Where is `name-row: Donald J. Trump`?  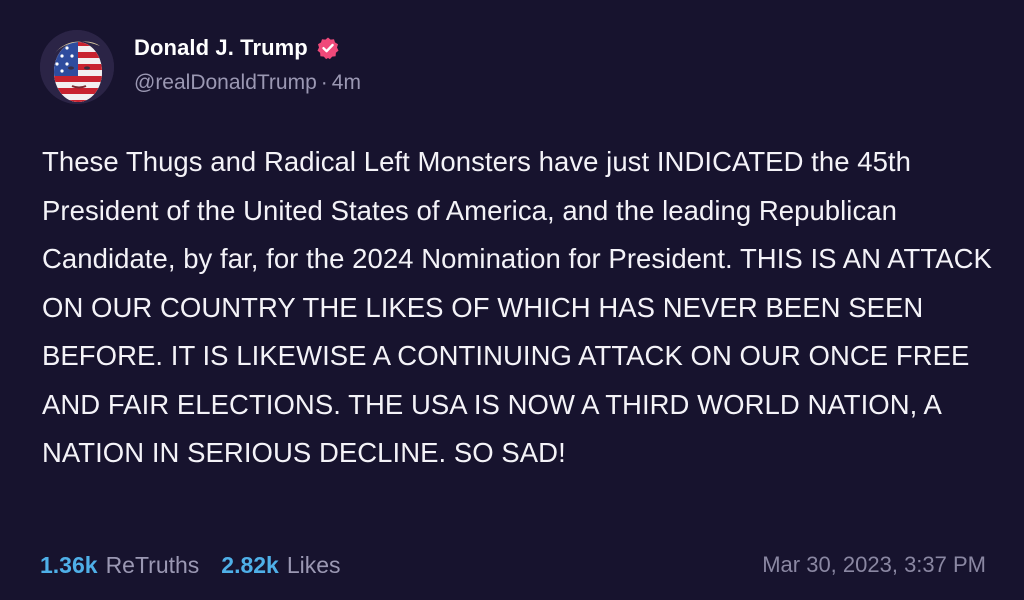 name-row: Donald J. Trump is located at coordinates (247, 48).